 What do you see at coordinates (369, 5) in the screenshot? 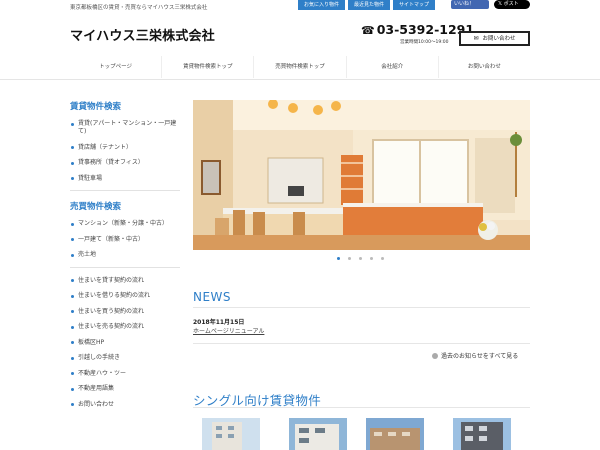
I see `recently-viewed-link: 最近見た物件` at bounding box center [369, 5].